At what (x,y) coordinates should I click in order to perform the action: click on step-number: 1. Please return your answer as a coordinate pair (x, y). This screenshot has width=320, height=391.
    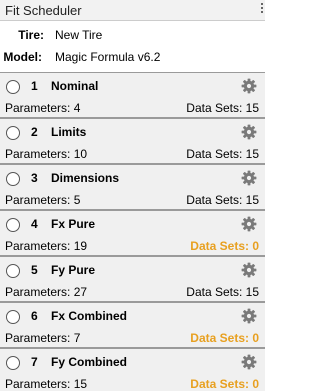
    Looking at the image, I should click on (34, 86).